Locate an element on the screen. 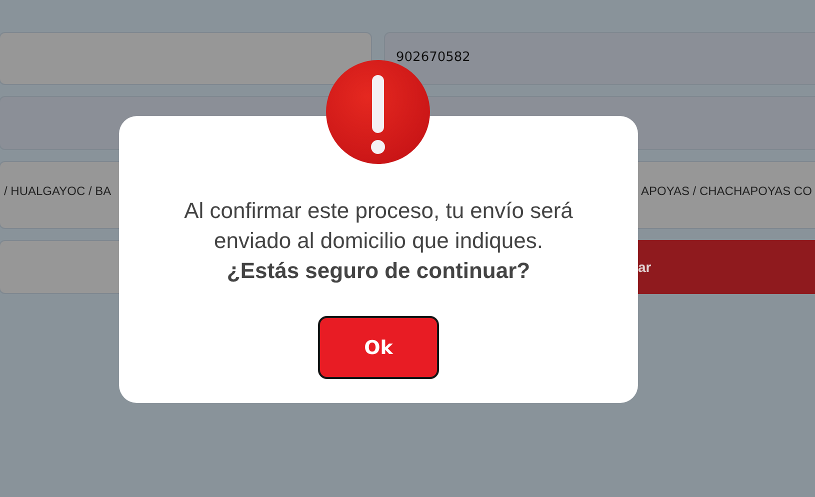 This screenshot has height=497, width=815. input-field: 902670582 is located at coordinates (599, 58).